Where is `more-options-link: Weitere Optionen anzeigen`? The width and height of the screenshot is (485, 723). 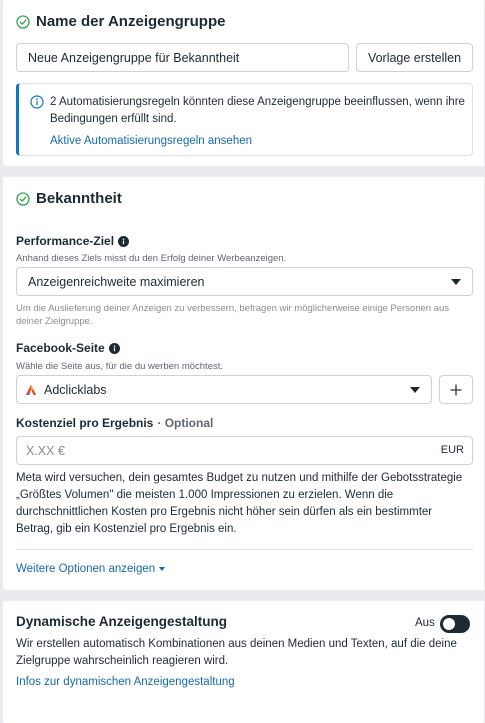 more-options-link: Weitere Optionen anzeigen is located at coordinates (86, 569).